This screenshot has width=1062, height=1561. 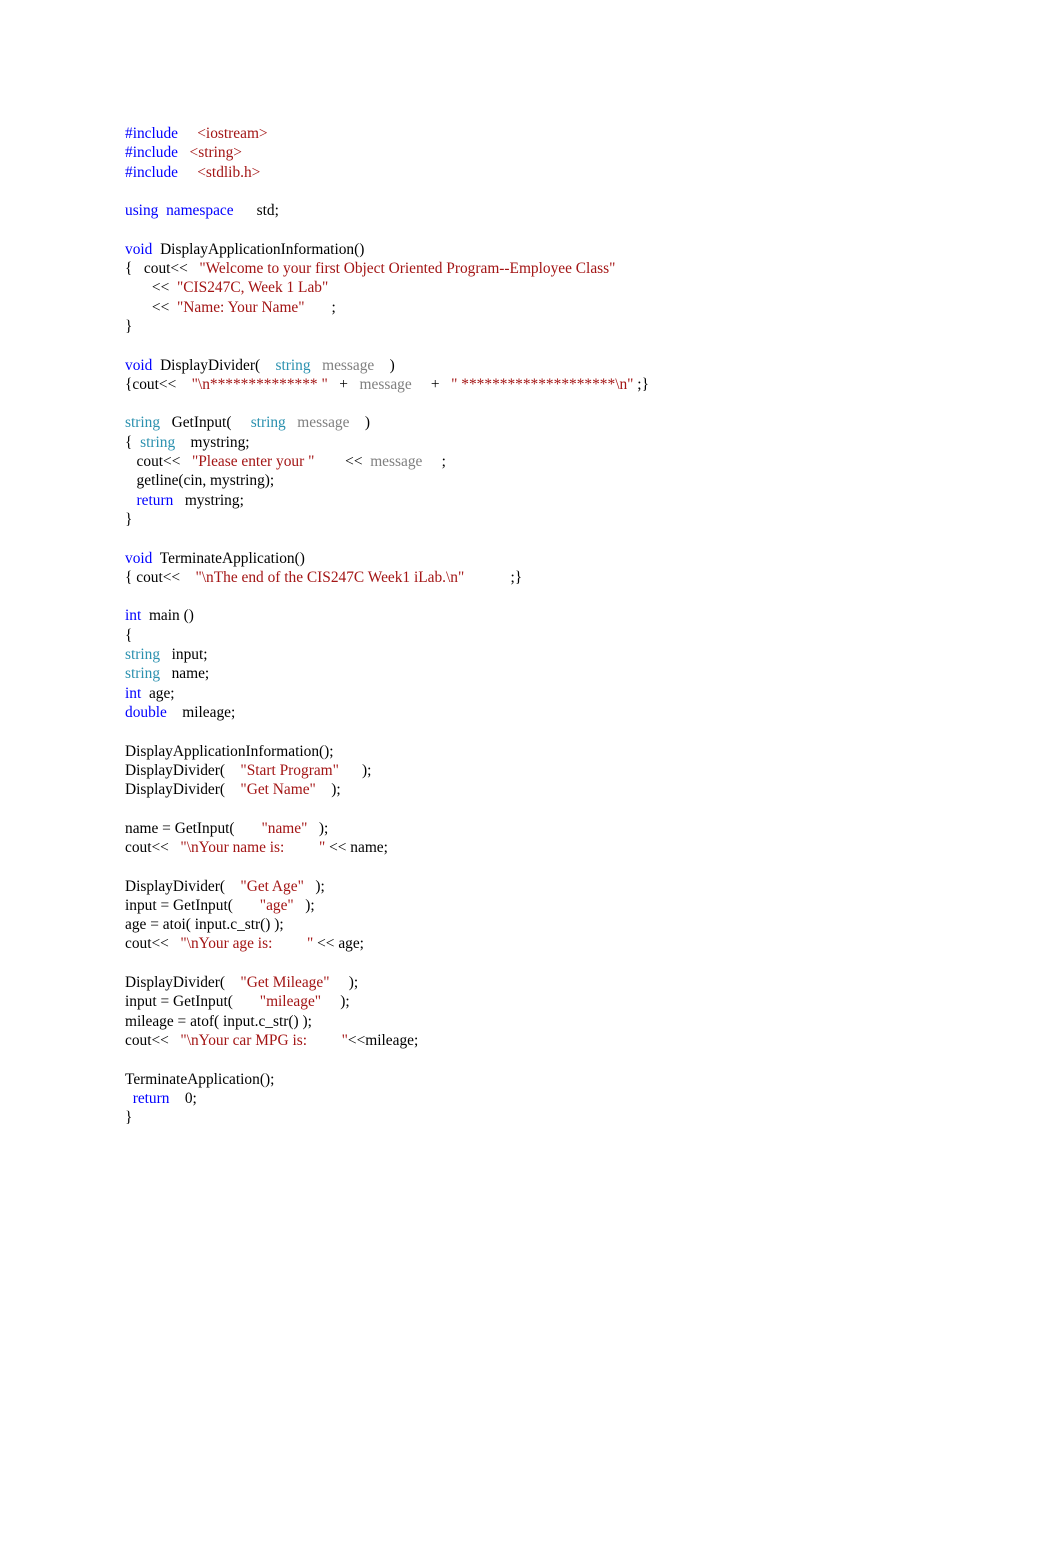 I want to click on code-token-kw: using, so click(x=142, y=211).